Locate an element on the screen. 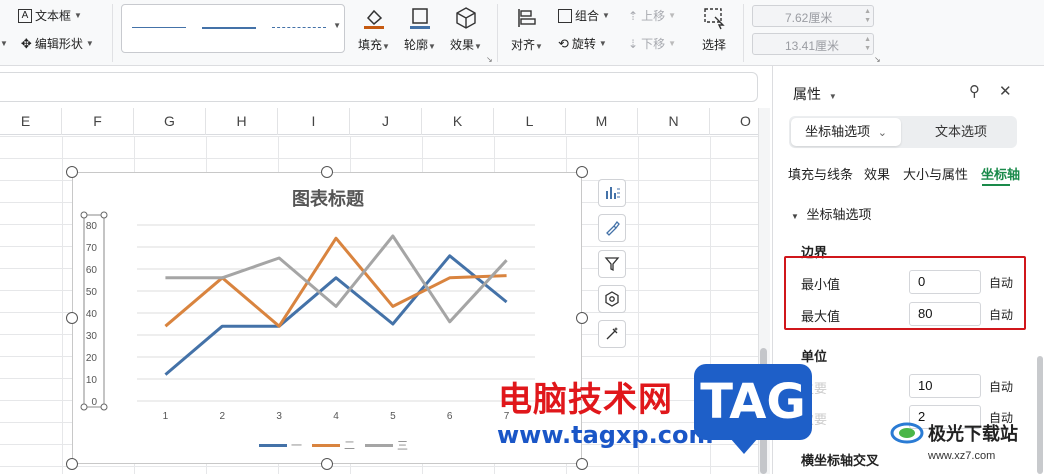 This screenshot has height=474, width=1044. line-style-thin is located at coordinates (159, 27).